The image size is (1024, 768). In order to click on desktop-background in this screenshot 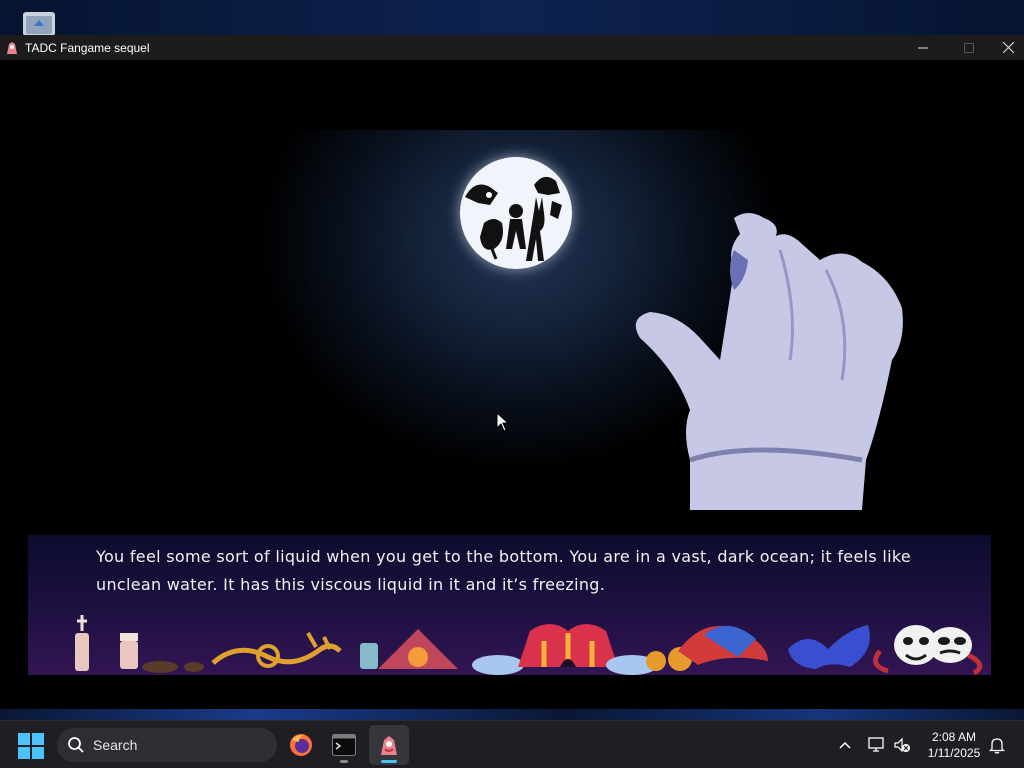, I will do `click(512, 18)`.